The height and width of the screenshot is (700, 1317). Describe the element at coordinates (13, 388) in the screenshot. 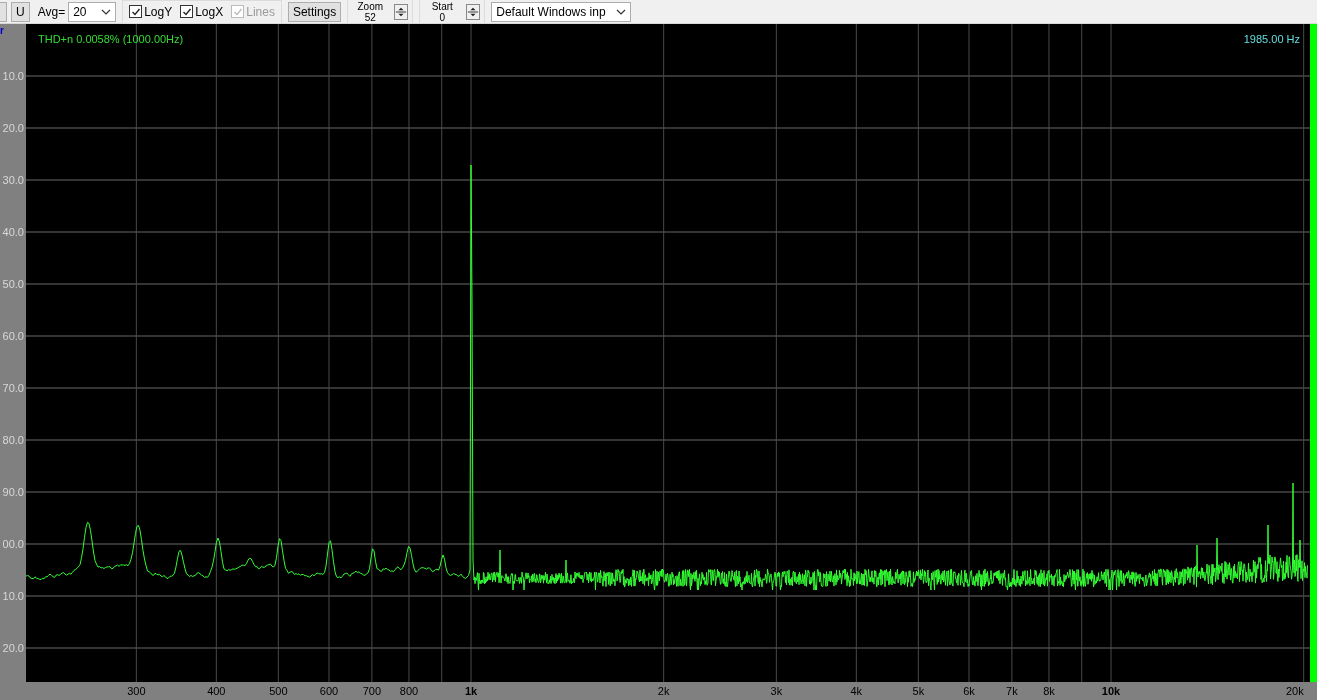

I see `axis-label: 70.0` at that location.